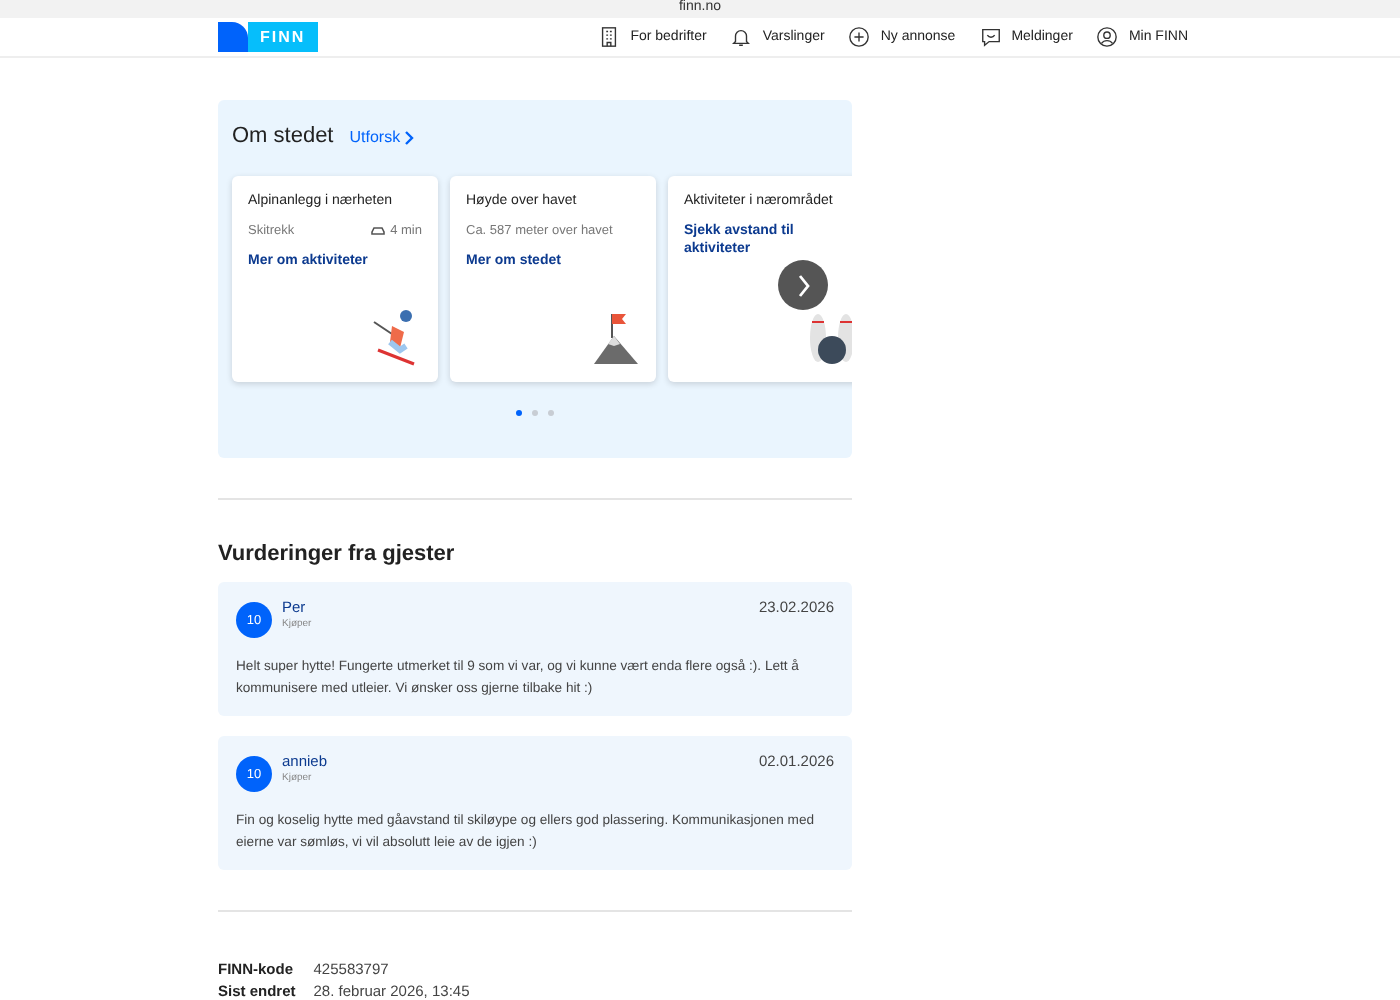 This screenshot has height=1000, width=1400. Describe the element at coordinates (609, 36) in the screenshot. I see `building-icon` at that location.